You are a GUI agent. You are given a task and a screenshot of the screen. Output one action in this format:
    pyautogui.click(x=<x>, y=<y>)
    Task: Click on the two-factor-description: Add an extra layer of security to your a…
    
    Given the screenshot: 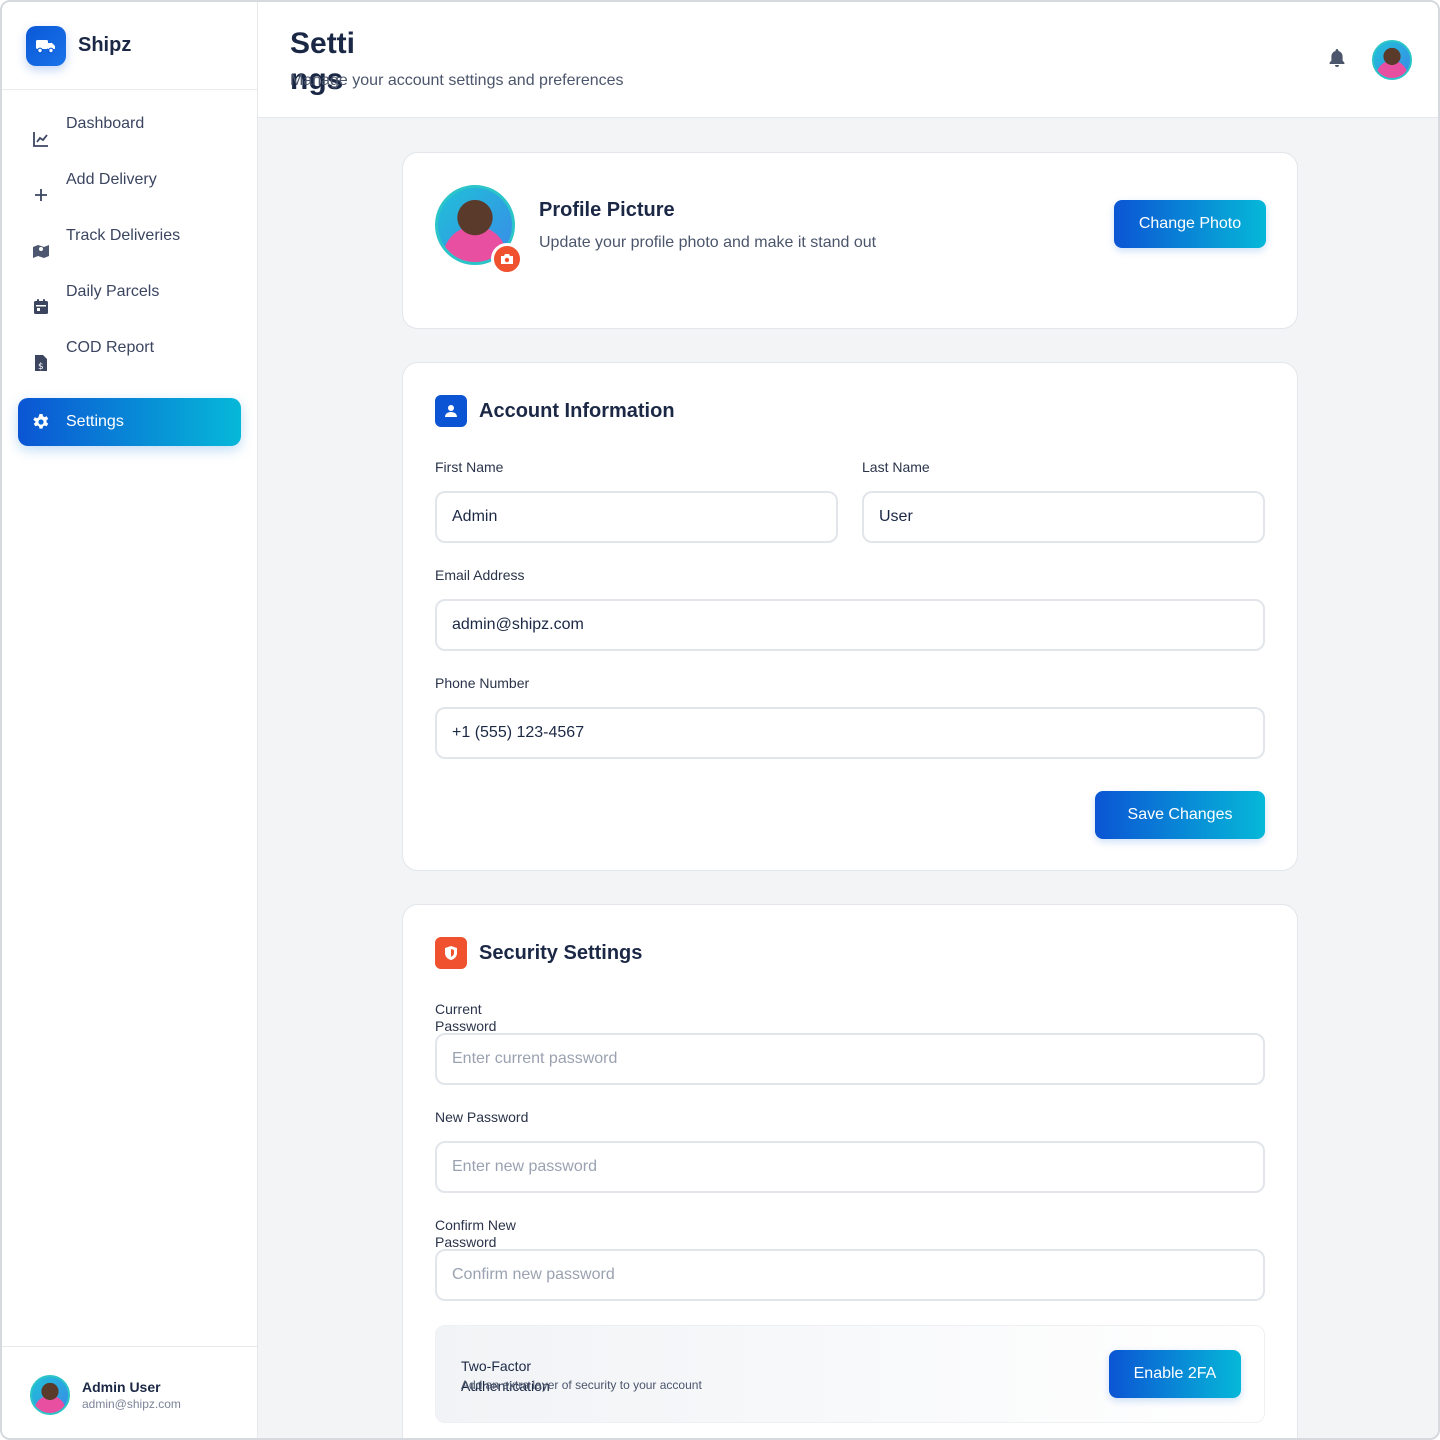 What is the action you would take?
    pyautogui.click(x=581, y=1385)
    